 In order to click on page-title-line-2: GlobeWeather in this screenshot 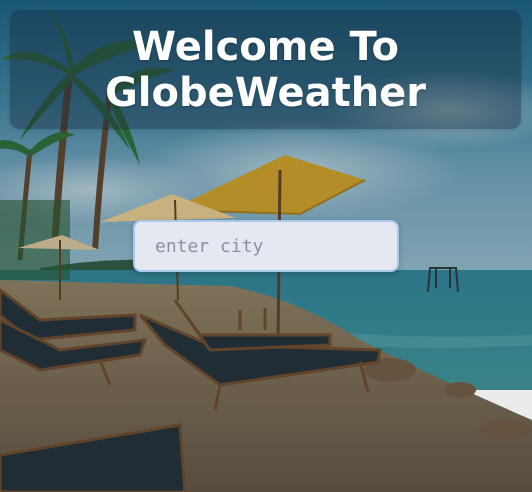, I will do `click(265, 92)`.